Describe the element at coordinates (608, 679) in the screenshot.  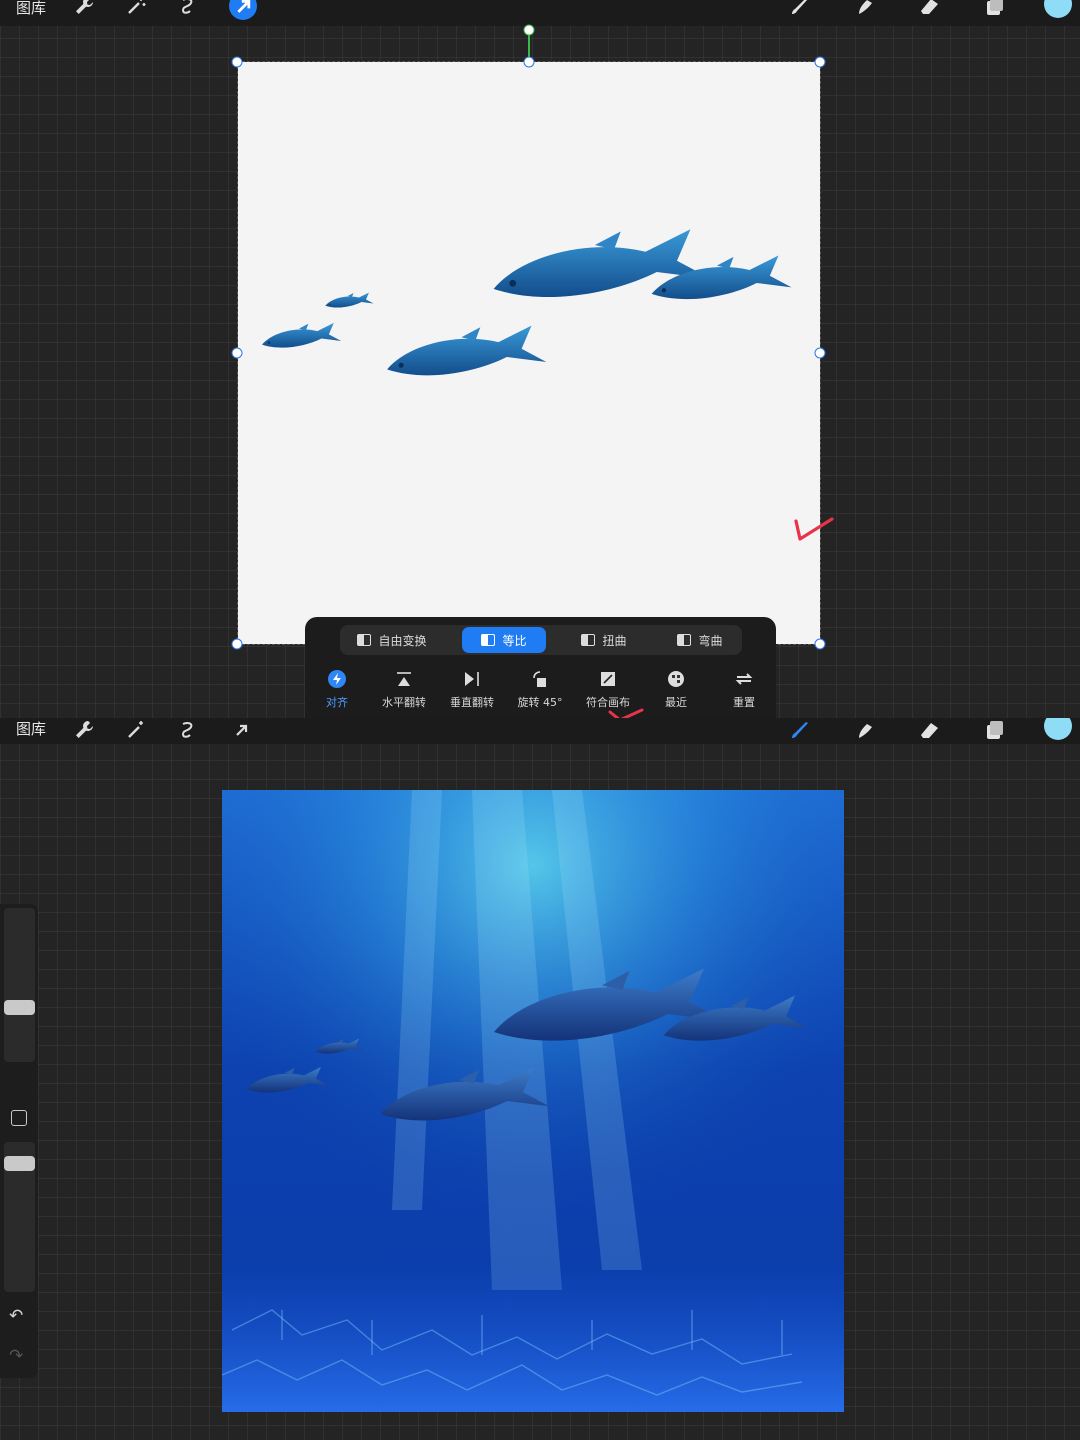
I see `fit-canvas-icon` at that location.